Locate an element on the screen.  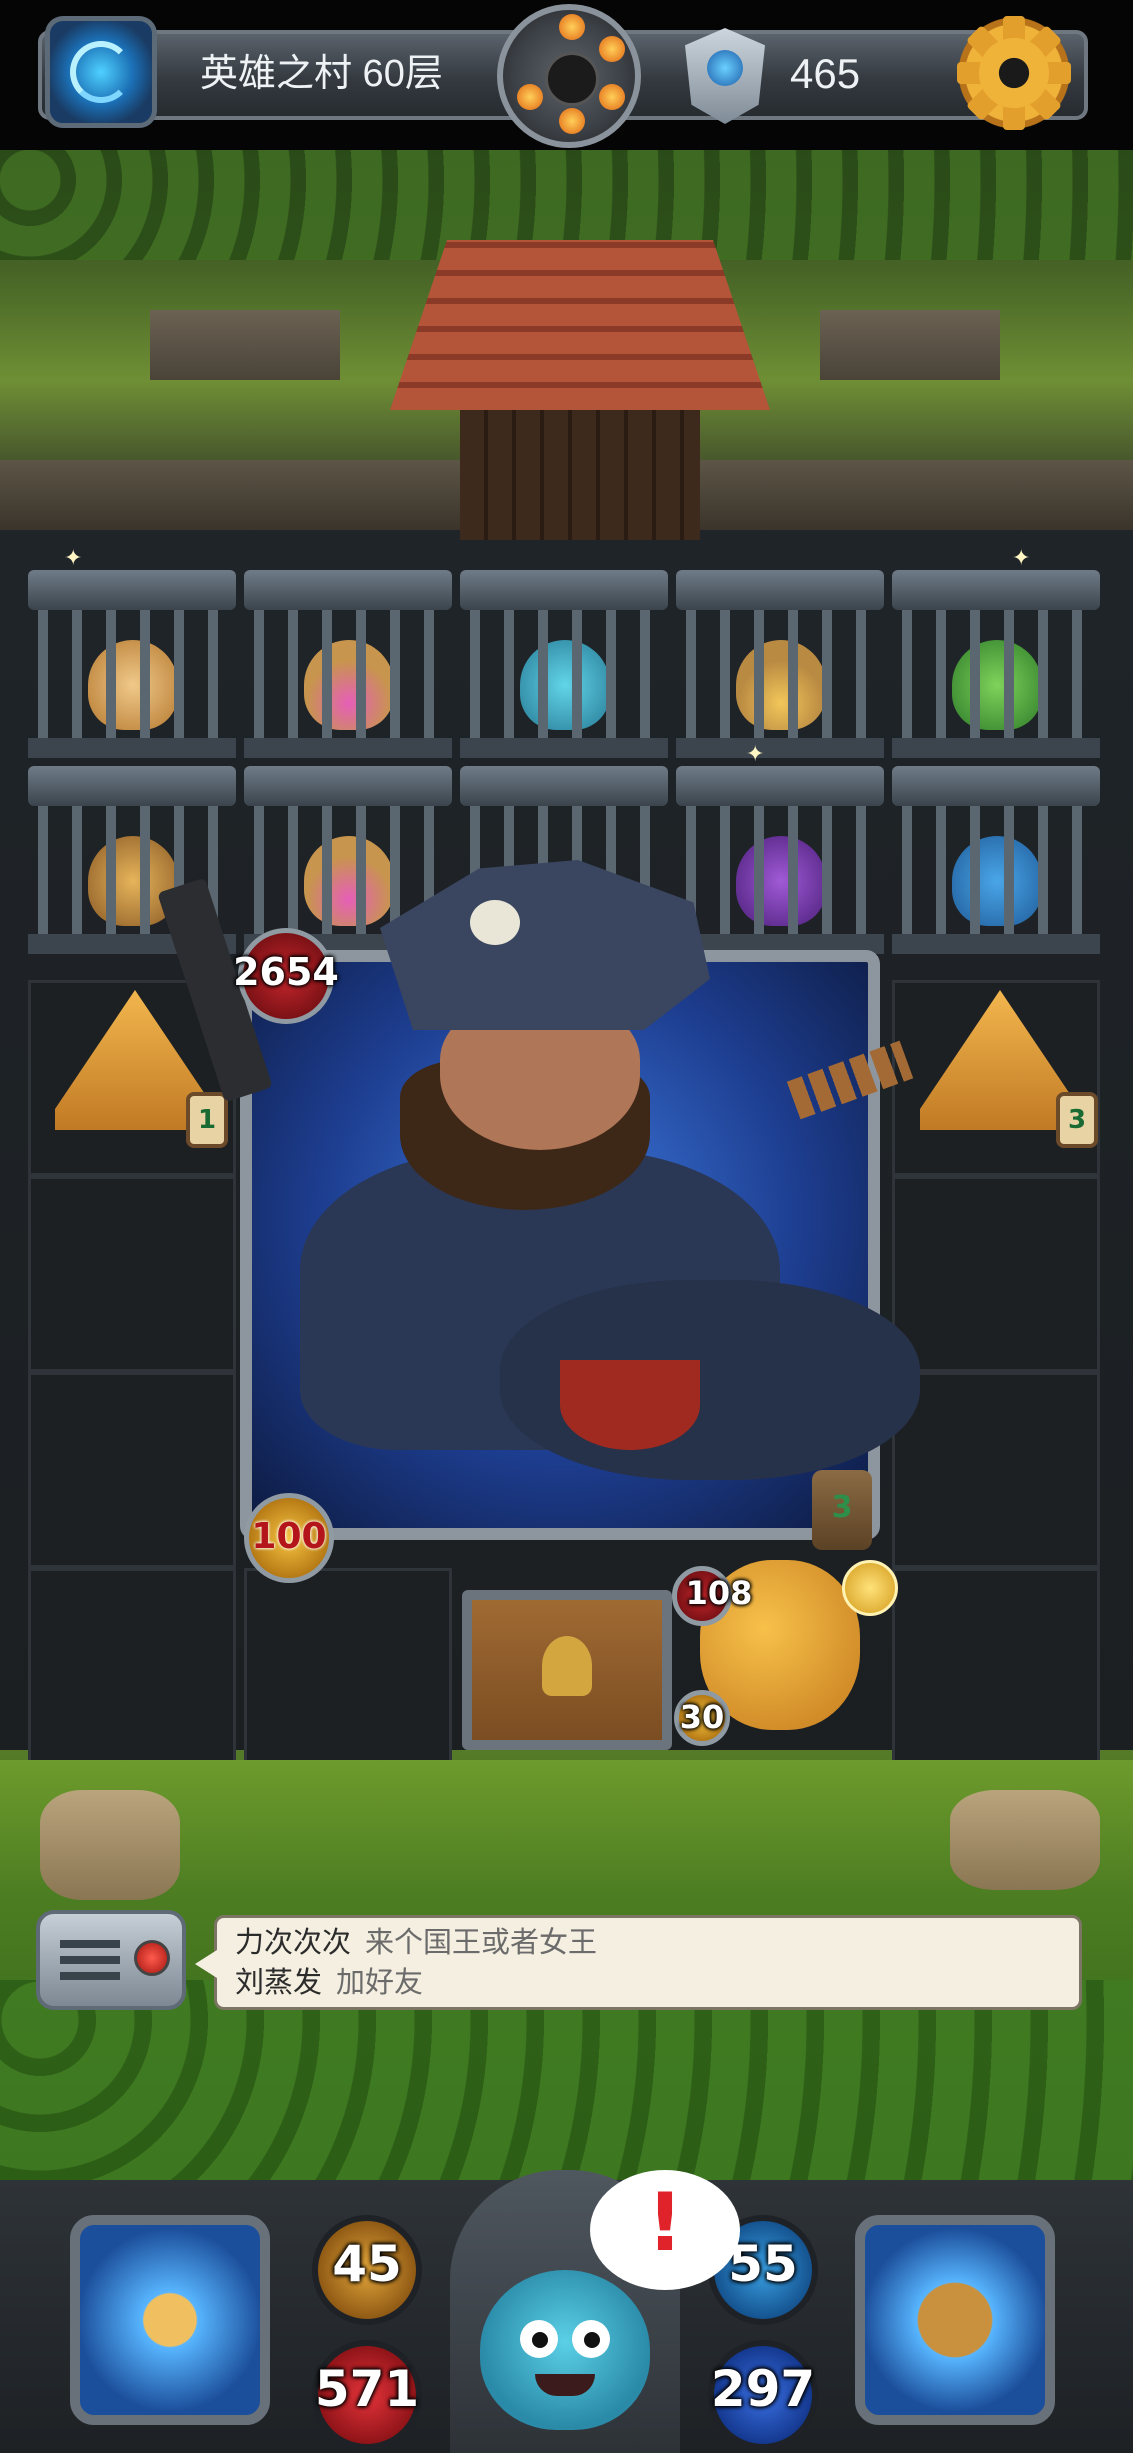
player-attack-value: 45 is located at coordinates (367, 2264).